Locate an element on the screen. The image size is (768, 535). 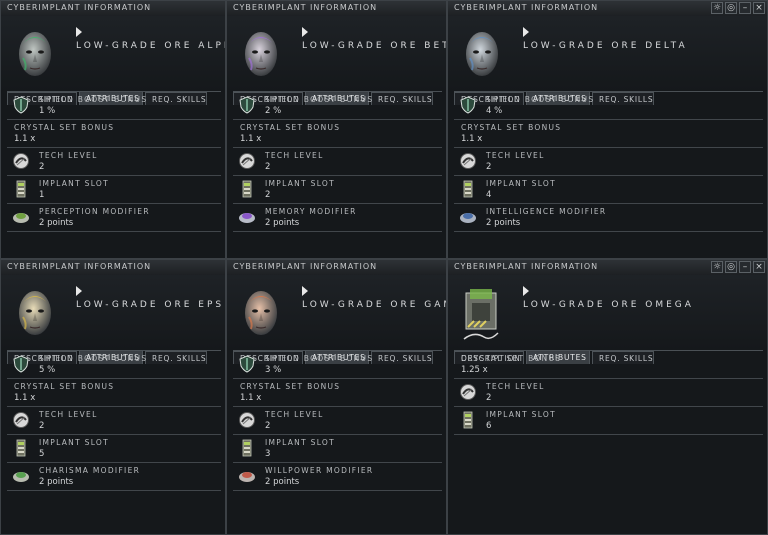
attribute-row-implant-slot: IMPLANT SLOT 1 is located at coordinates (114, 190).